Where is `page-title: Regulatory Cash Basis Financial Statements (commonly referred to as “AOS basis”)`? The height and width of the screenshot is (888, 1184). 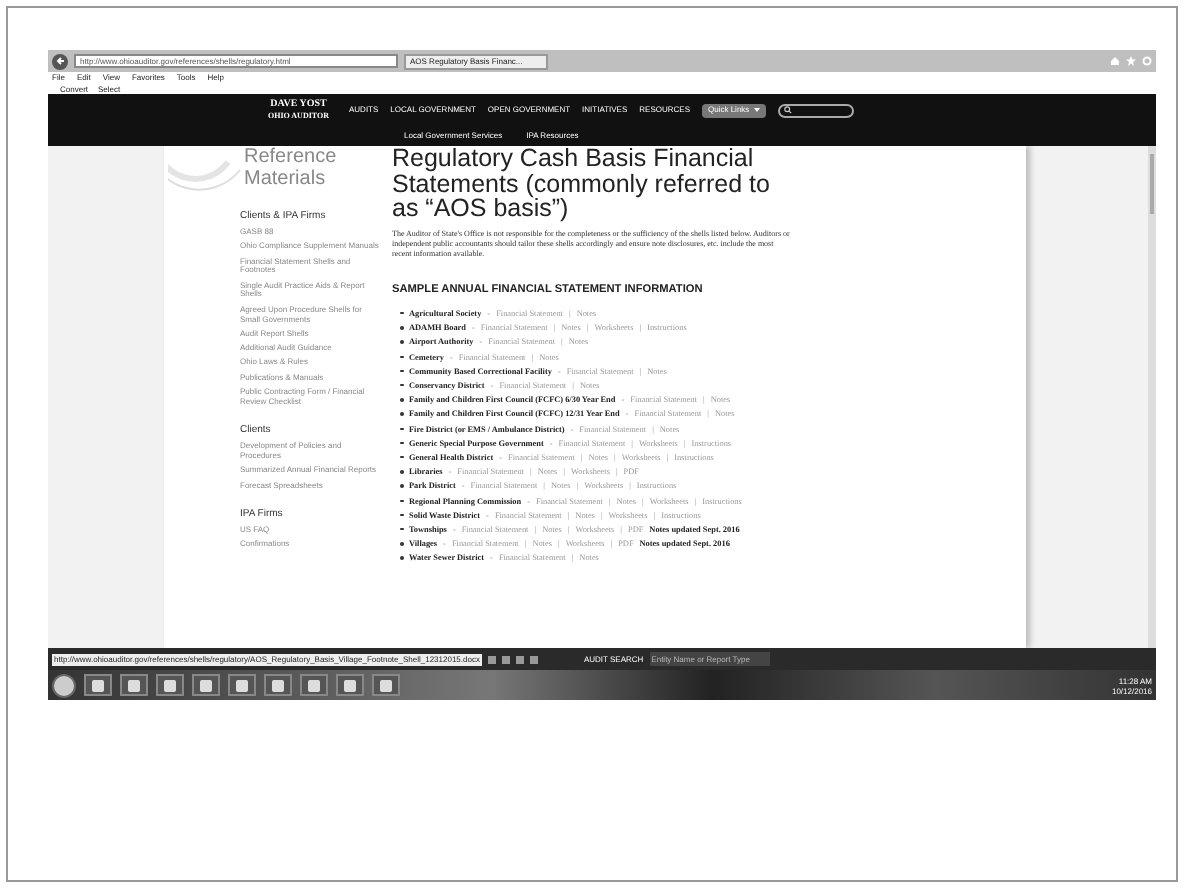 page-title: Regulatory Cash Basis Financial Statements (commonly referred to as “AOS basis”) is located at coordinates (582, 183).